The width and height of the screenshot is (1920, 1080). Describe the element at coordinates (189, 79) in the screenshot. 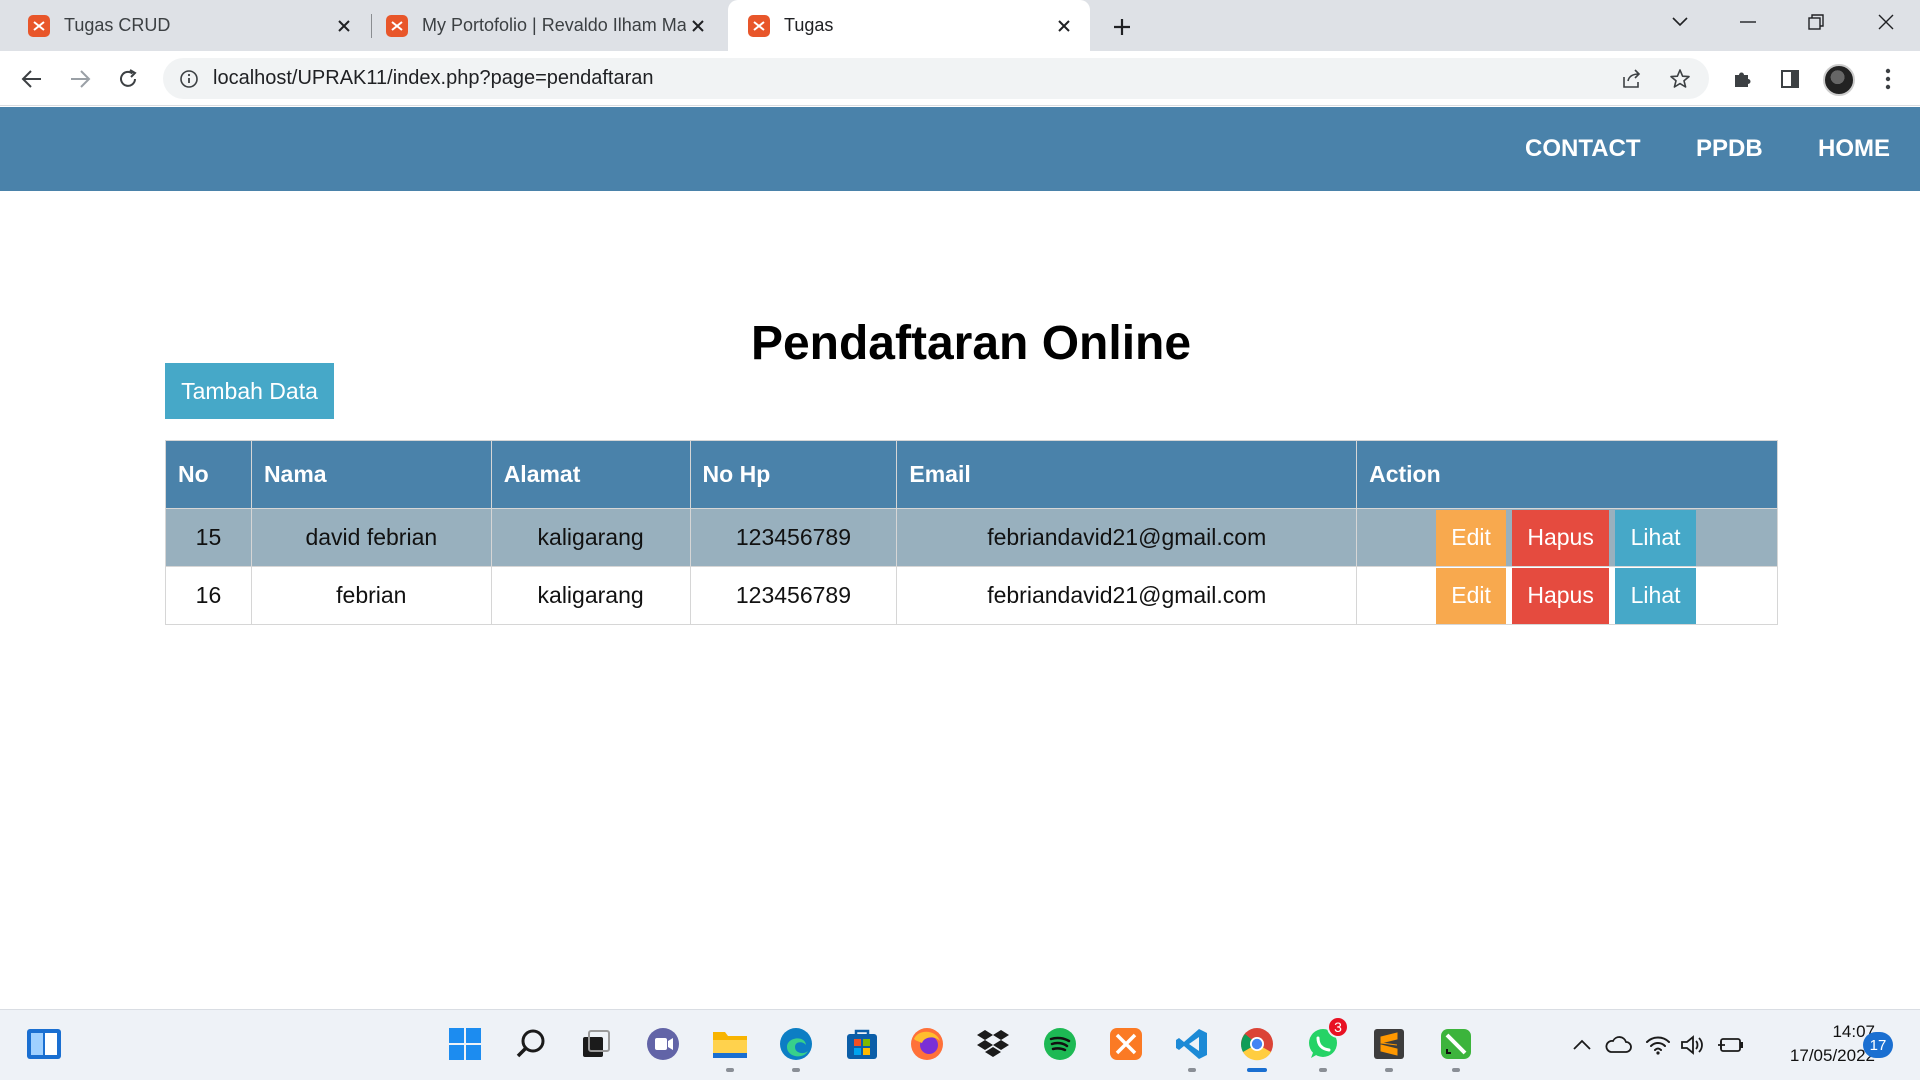

I see `site-info-icon` at that location.